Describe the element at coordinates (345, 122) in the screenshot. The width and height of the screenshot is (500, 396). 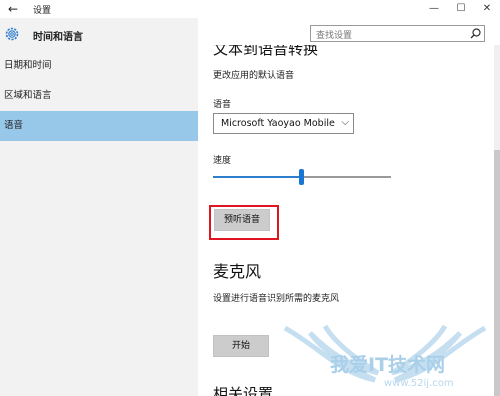
I see `chevron-down-icon: ⌵` at that location.